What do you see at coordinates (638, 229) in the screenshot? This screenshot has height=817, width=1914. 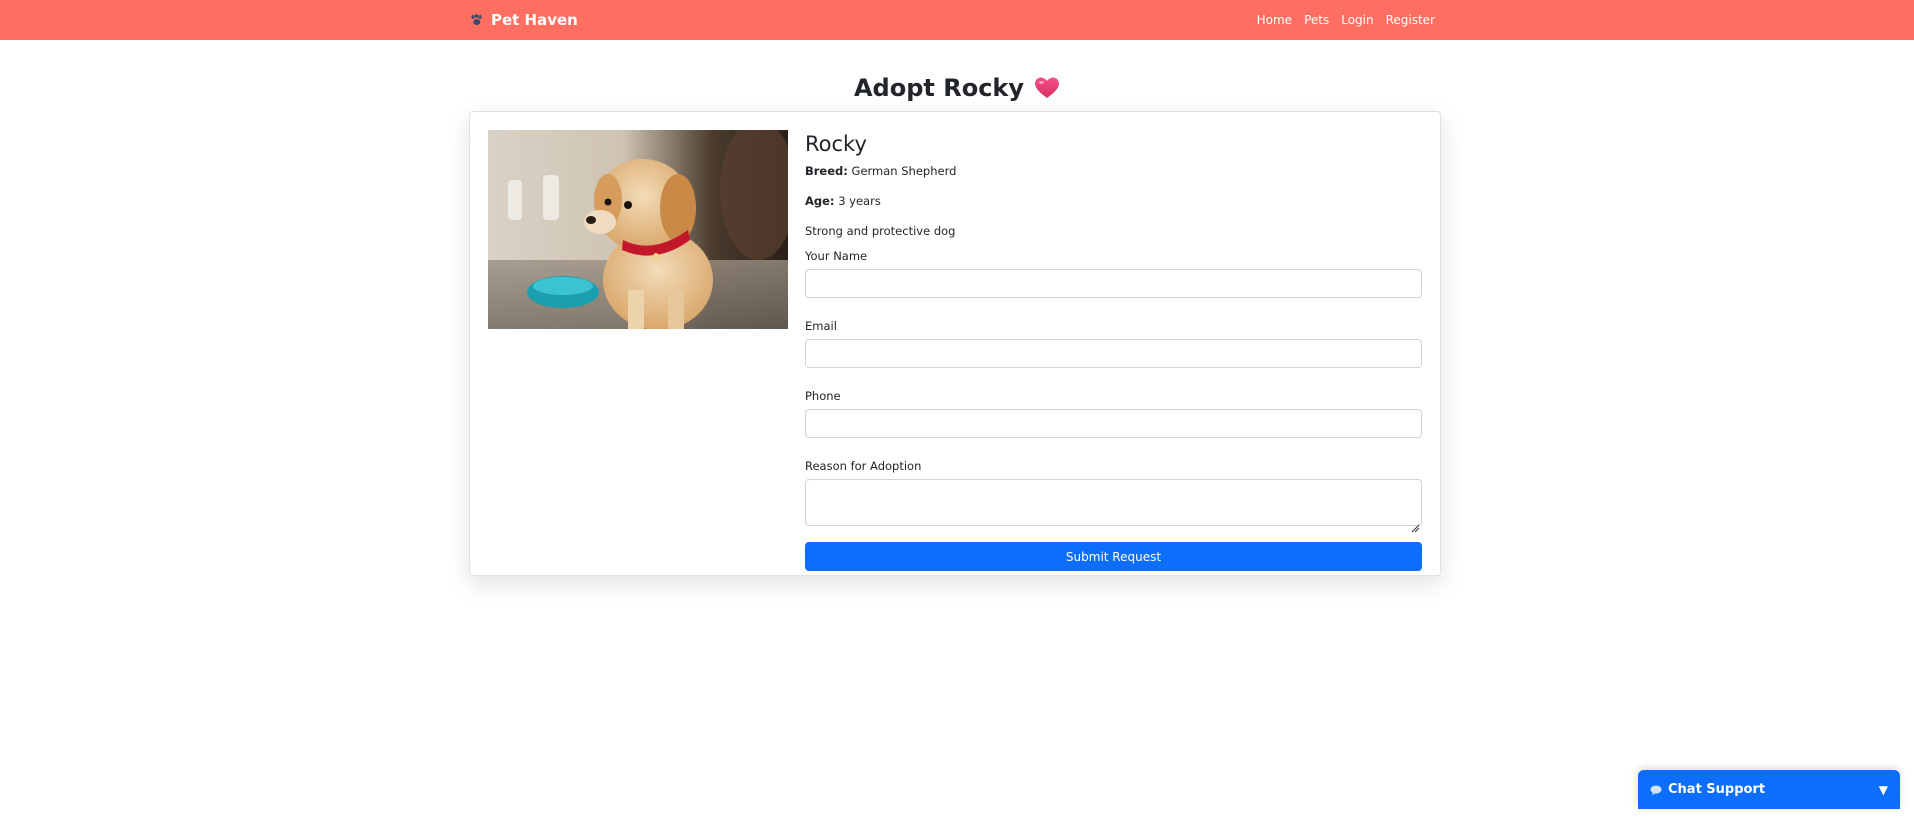 I see `pet-photo` at bounding box center [638, 229].